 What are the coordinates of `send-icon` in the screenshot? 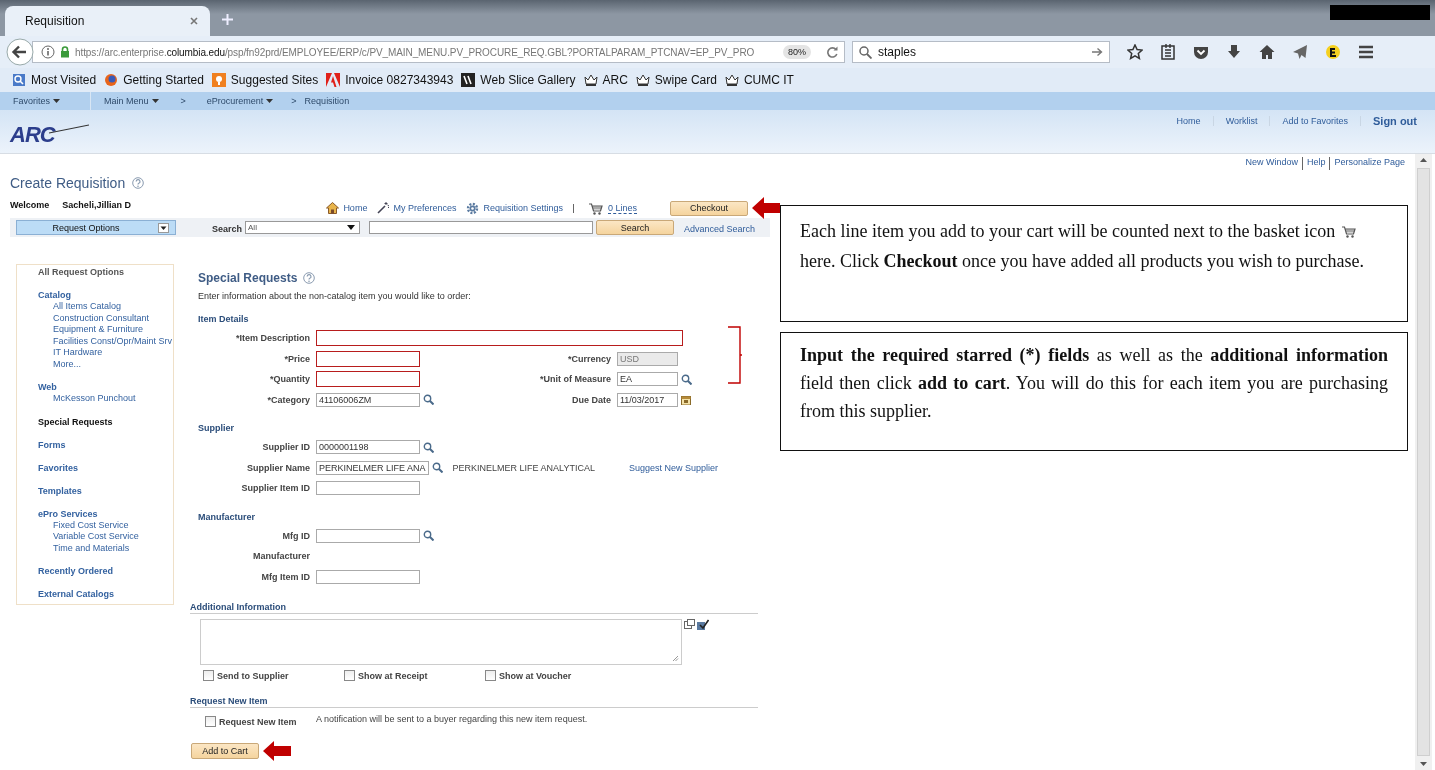 It's located at (1300, 52).